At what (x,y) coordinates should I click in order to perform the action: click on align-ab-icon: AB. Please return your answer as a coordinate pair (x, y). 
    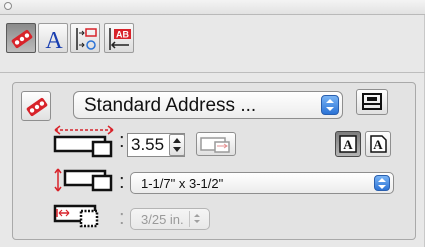
    Looking at the image, I should click on (120, 39).